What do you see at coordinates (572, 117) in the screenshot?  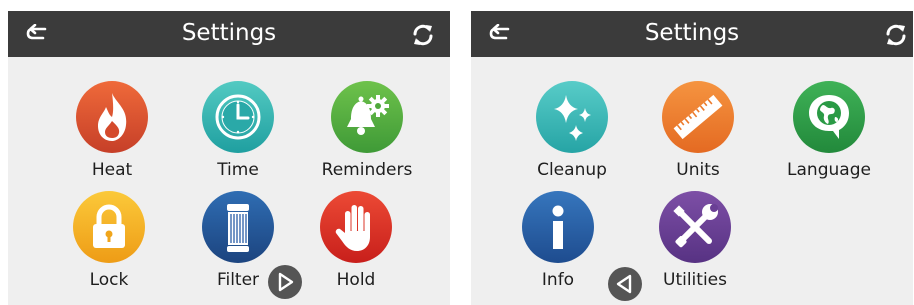 I see `sparkle-icon` at bounding box center [572, 117].